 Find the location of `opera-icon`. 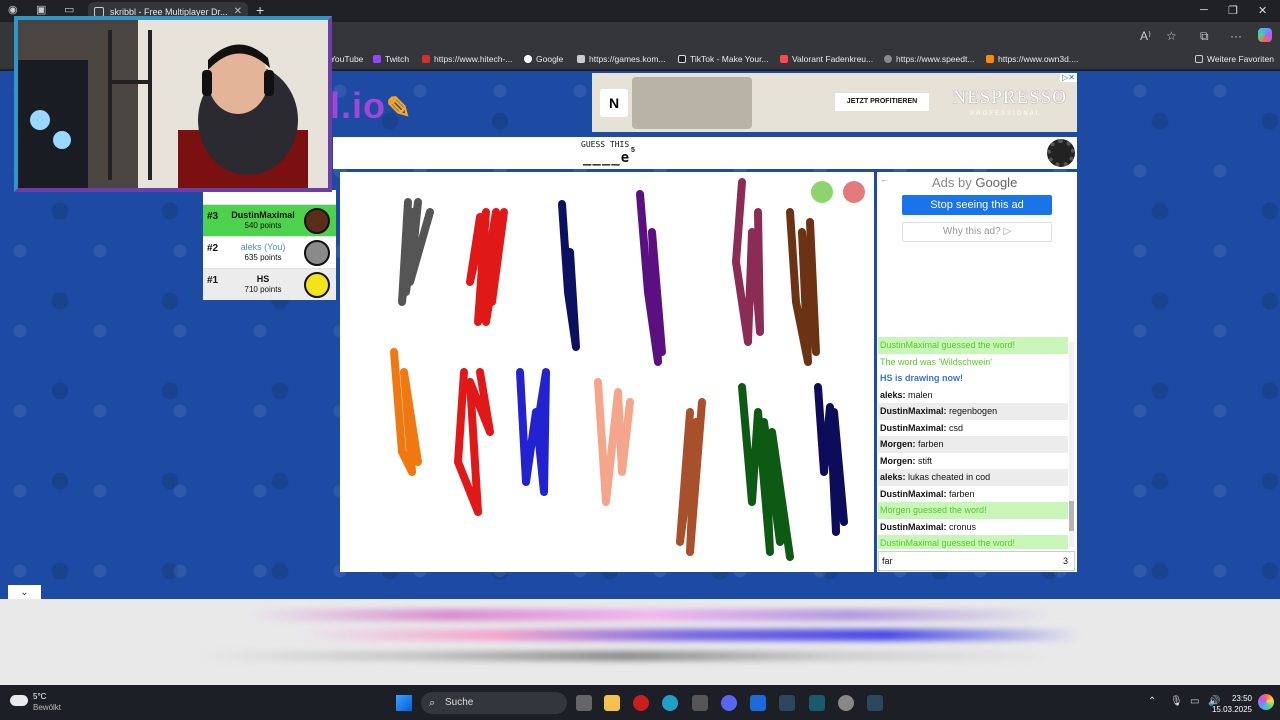

opera-icon is located at coordinates (641, 703).